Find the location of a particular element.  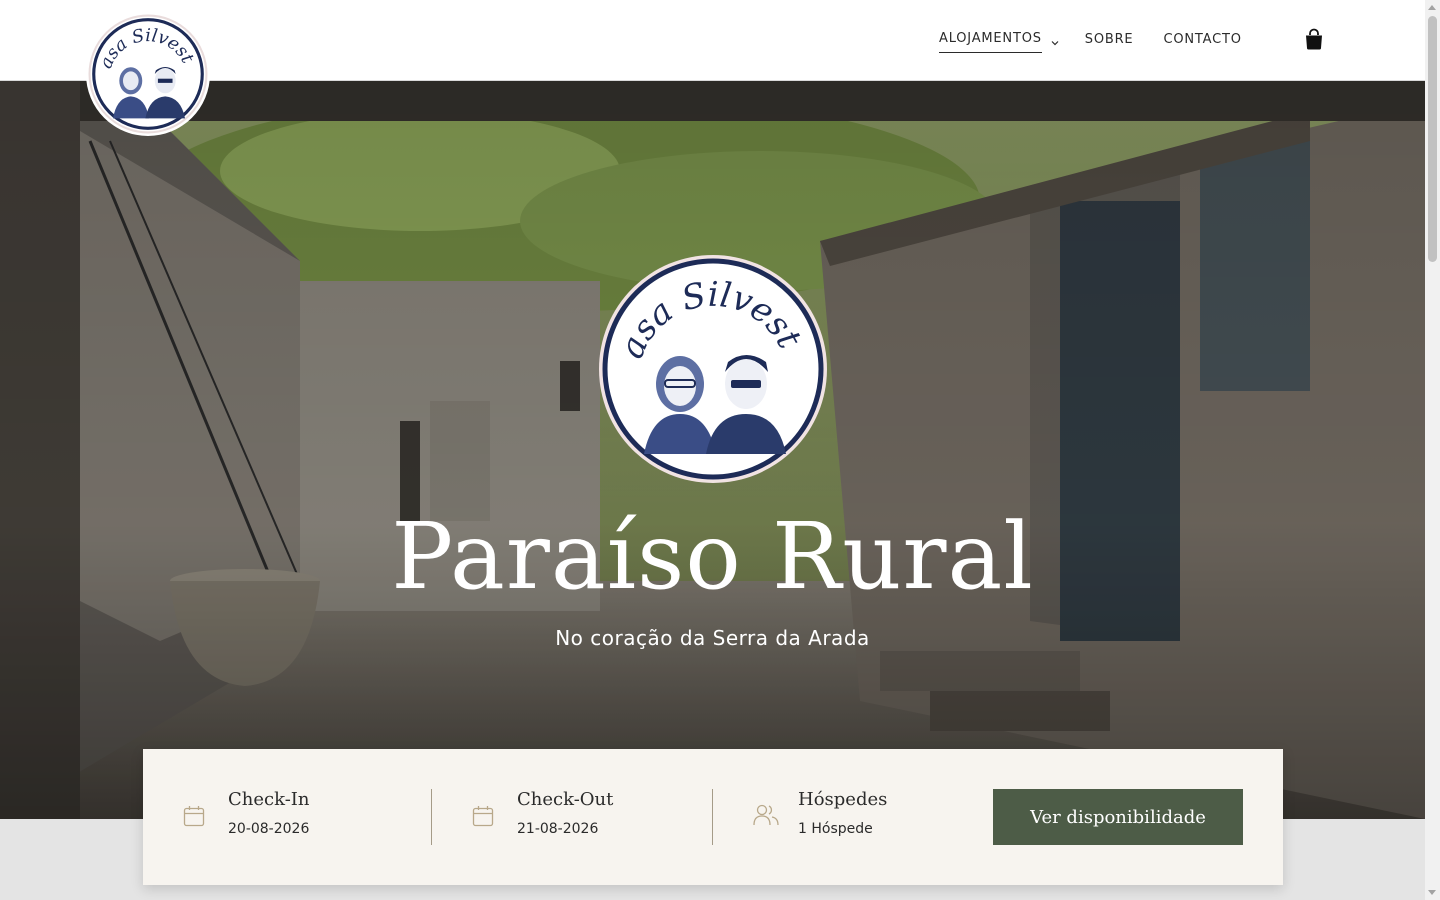

guests-label: Hóspedes is located at coordinates (843, 799).